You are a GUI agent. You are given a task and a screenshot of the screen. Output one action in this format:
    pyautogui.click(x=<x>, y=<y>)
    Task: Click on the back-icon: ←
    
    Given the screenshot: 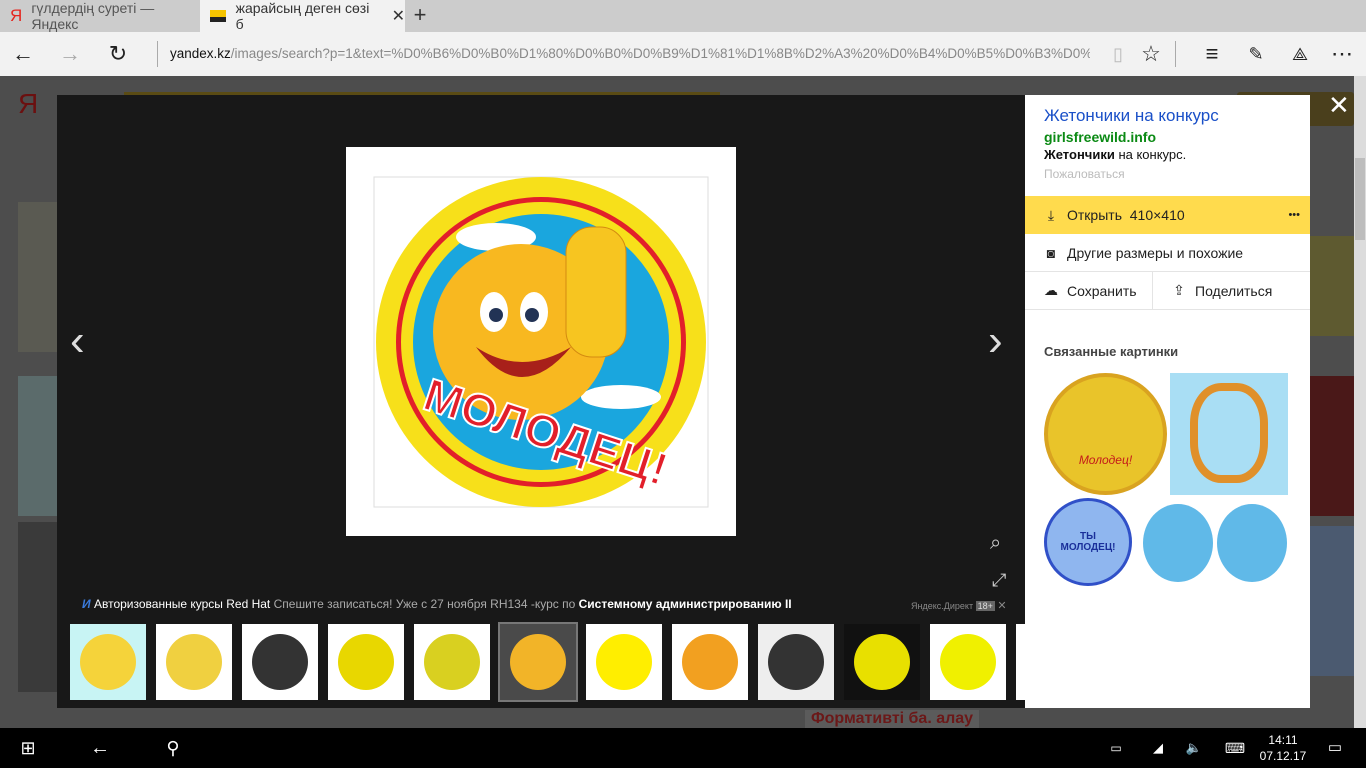 What is the action you would take?
    pyautogui.click(x=100, y=748)
    